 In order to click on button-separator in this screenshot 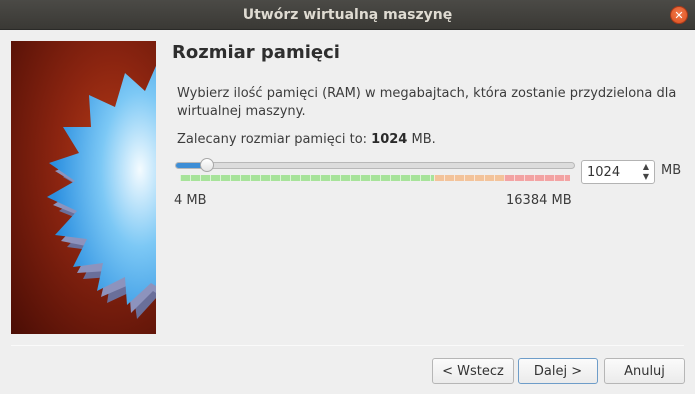, I will do `click(347, 345)`.